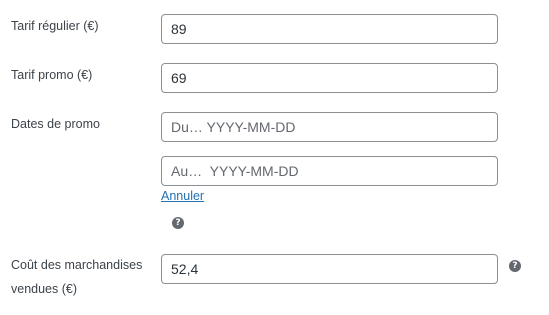  What do you see at coordinates (329, 29) in the screenshot?
I see `regular-price-input` at bounding box center [329, 29].